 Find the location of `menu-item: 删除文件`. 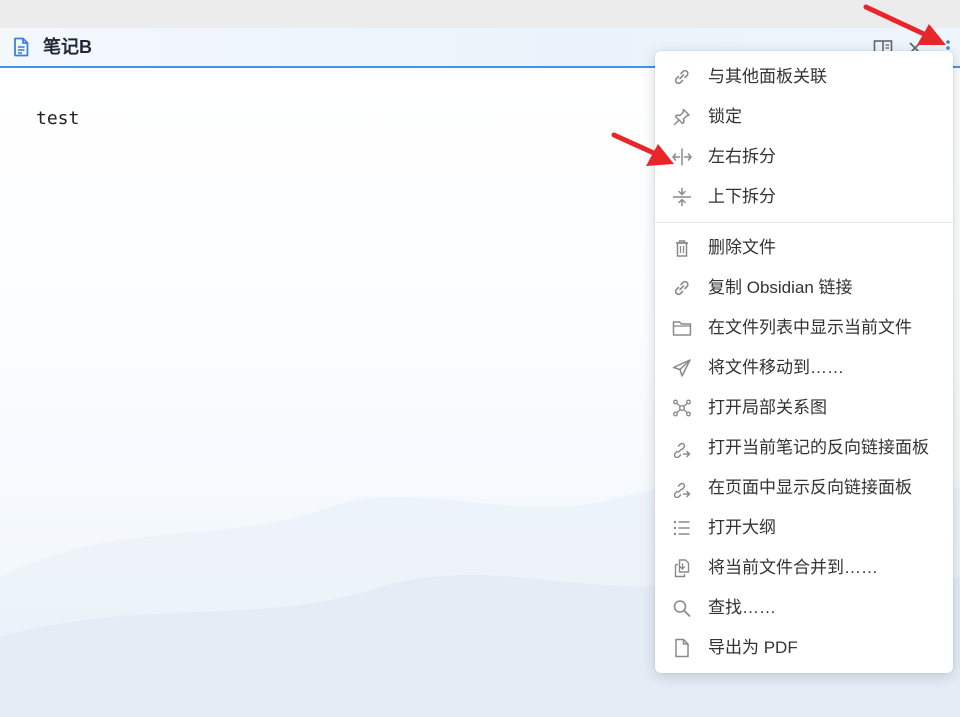

menu-item: 删除文件 is located at coordinates (804, 248).